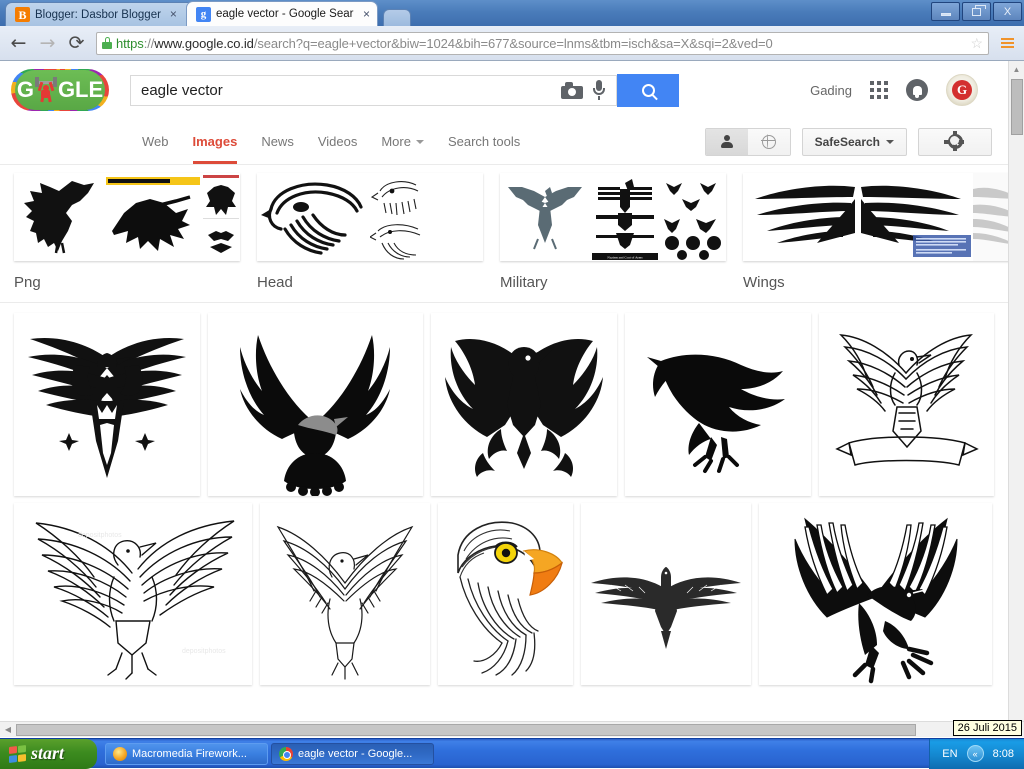  I want to click on tab-news: News, so click(277, 141).